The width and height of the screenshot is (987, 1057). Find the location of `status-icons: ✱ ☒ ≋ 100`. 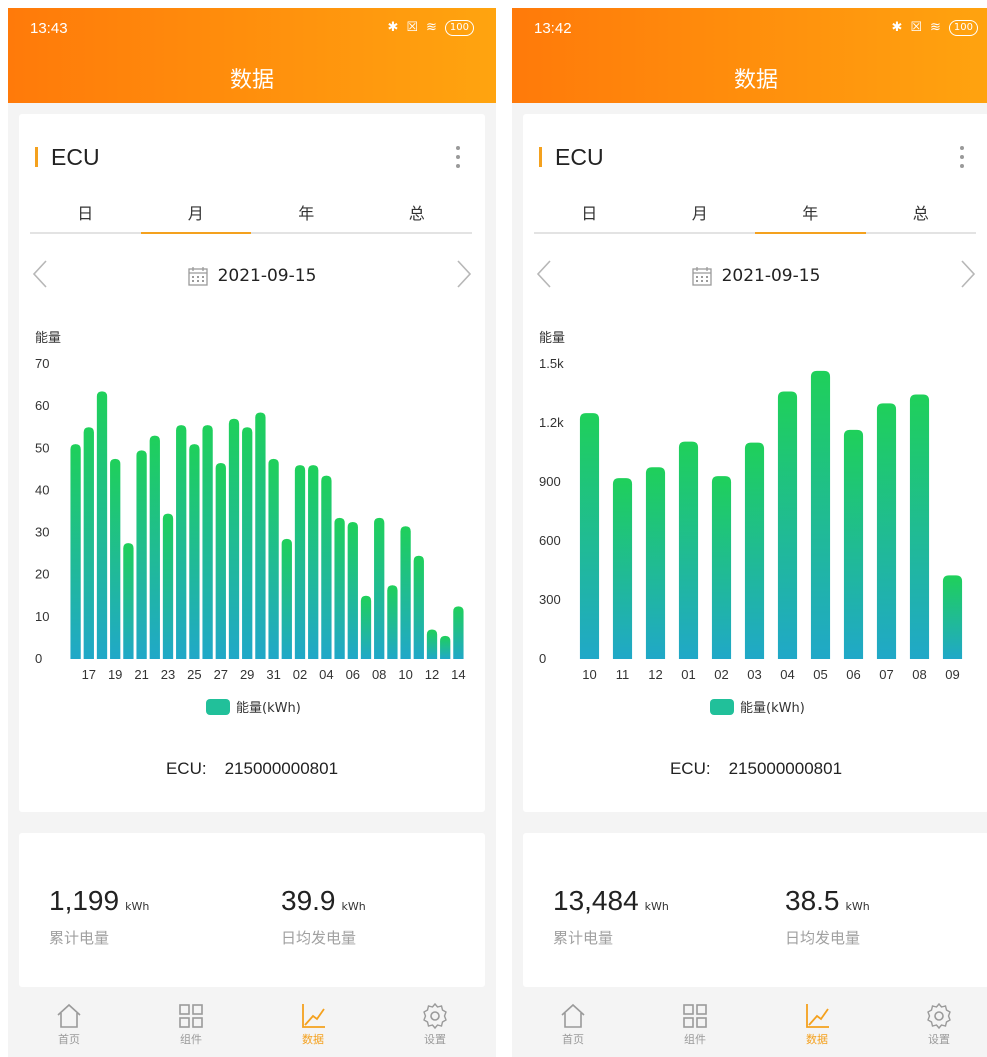

status-icons: ✱ ☒ ≋ 100 is located at coordinates (934, 28).